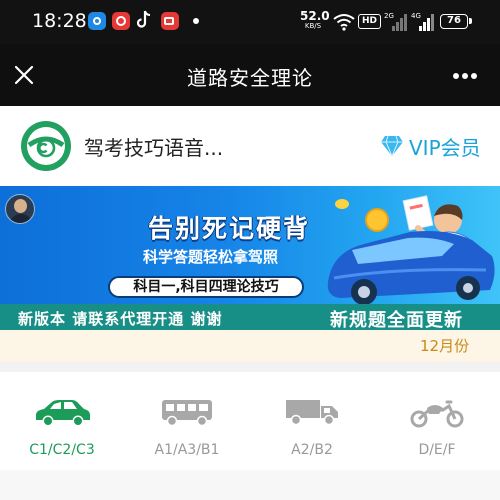 Image resolution: width=500 pixels, height=500 pixels. I want to click on video-app-icon, so click(170, 21).